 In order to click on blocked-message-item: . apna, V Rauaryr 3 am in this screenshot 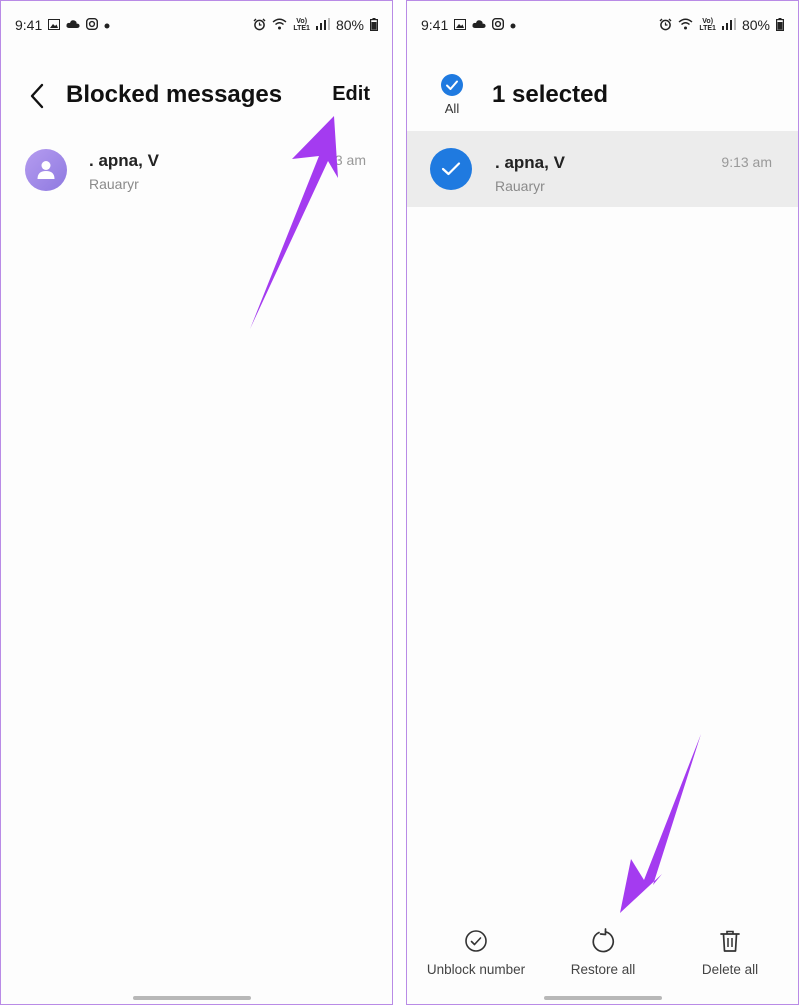, I will do `click(196, 168)`.